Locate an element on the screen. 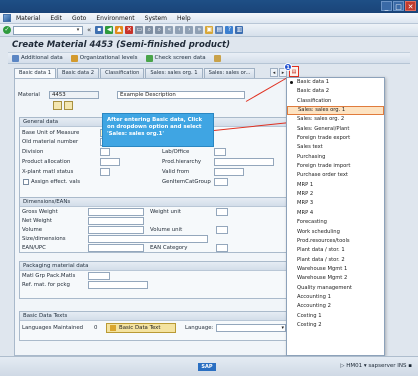 The height and width of the screenshot is (376, 418). tab-list-item: Purchase order text is located at coordinates (335, 175).